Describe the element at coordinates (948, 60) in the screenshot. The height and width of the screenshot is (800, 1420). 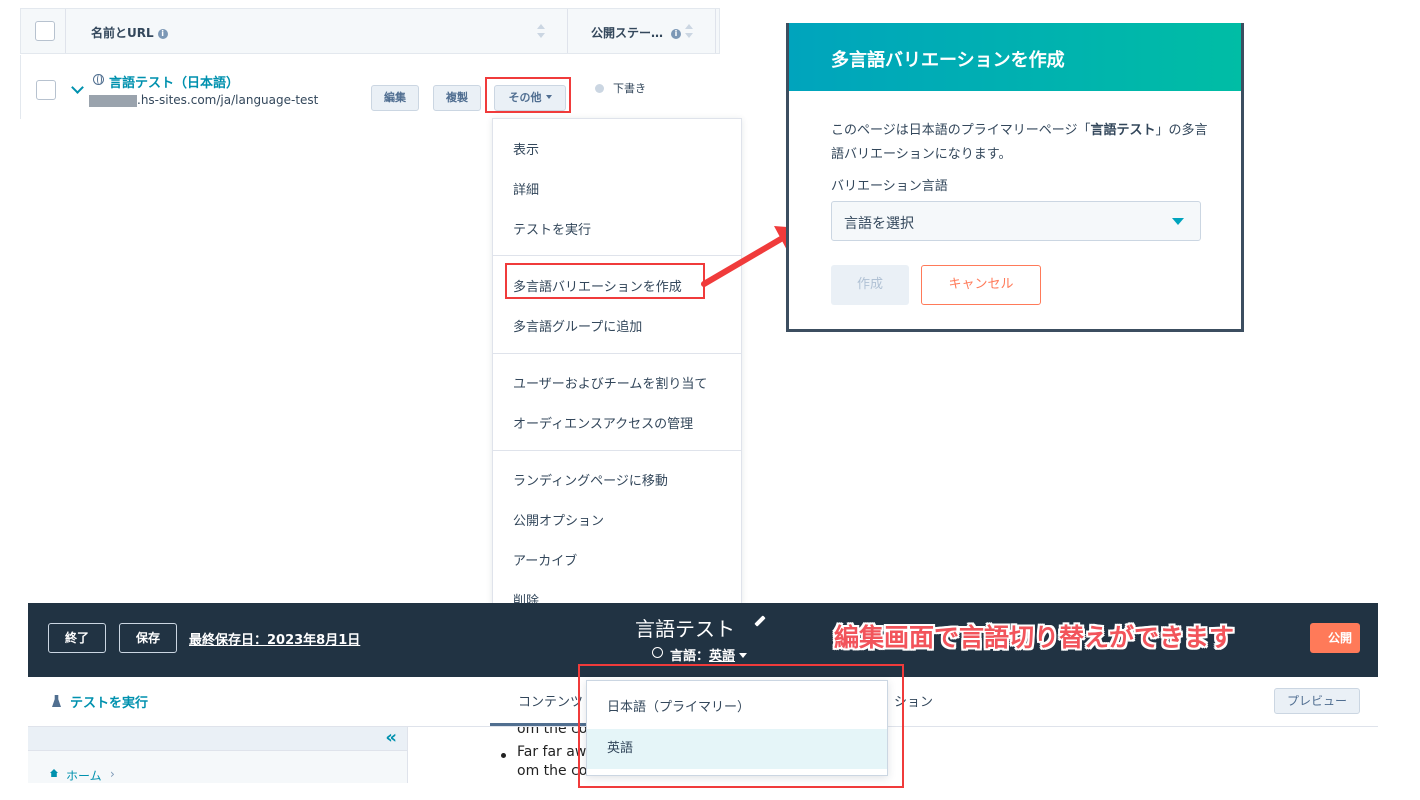
I see `dialog-title: 多言語バリエーションを作成` at that location.